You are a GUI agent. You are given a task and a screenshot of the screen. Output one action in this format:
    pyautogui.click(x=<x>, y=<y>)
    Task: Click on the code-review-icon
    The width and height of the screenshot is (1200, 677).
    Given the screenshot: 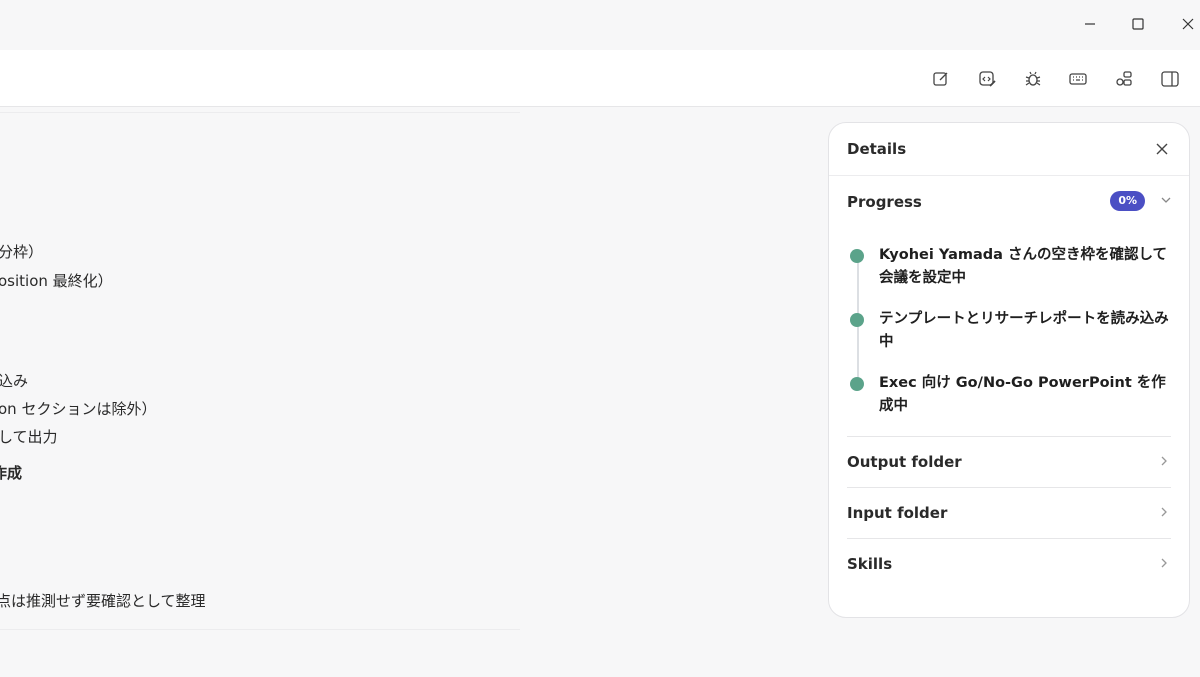 What is the action you would take?
    pyautogui.click(x=987, y=79)
    